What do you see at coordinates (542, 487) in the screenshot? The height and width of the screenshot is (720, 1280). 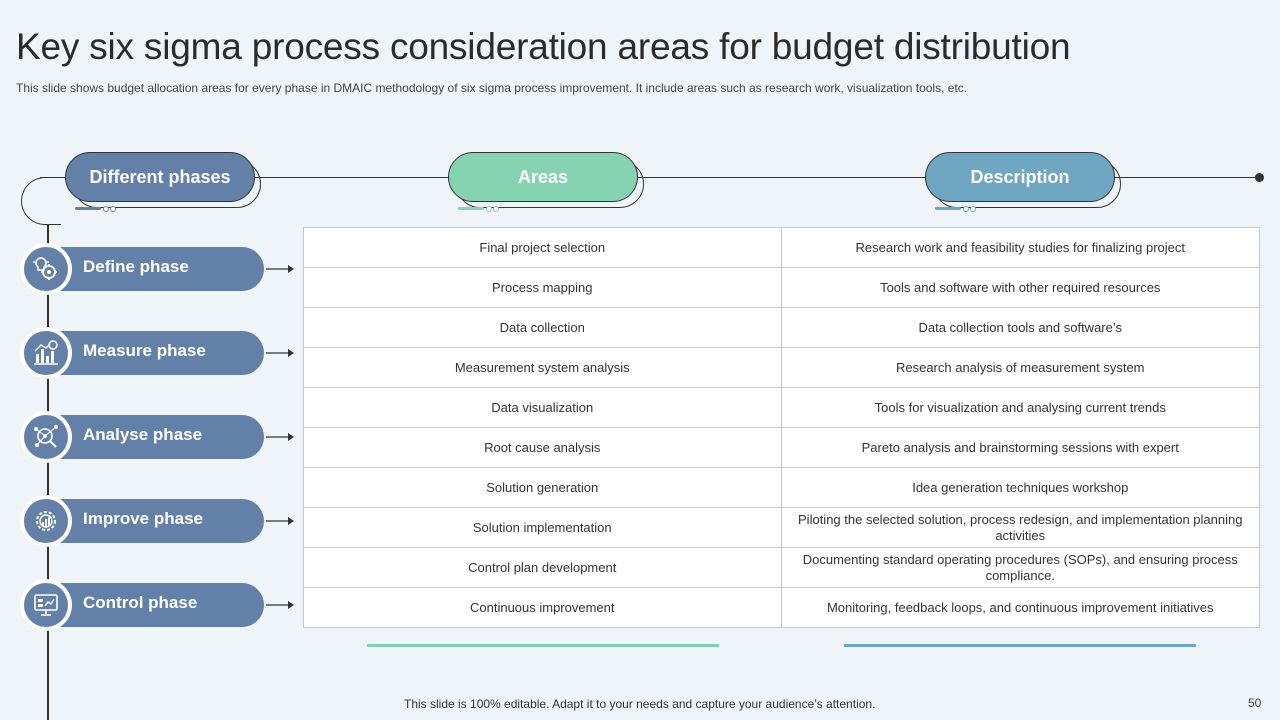 I see `area-cell: Solution generation` at bounding box center [542, 487].